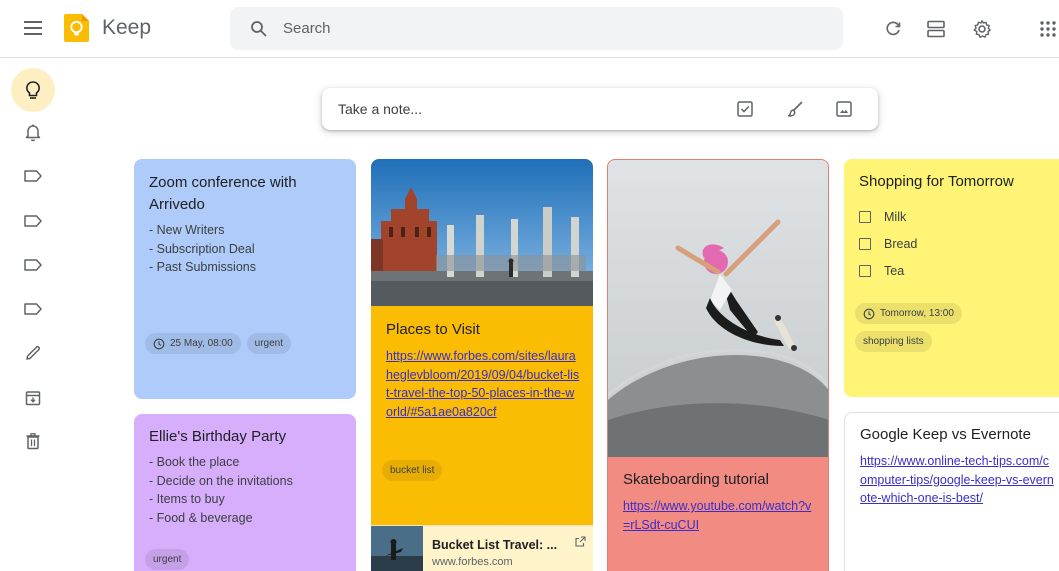  What do you see at coordinates (945, 434) in the screenshot?
I see `note-title: Google Keep vs Evernote` at bounding box center [945, 434].